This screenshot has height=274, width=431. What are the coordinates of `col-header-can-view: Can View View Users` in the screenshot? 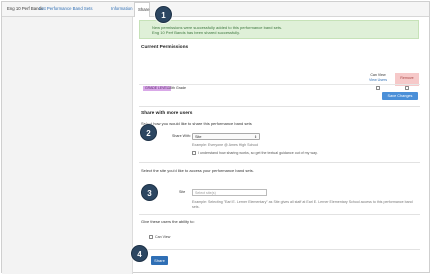 It's located at (378, 77).